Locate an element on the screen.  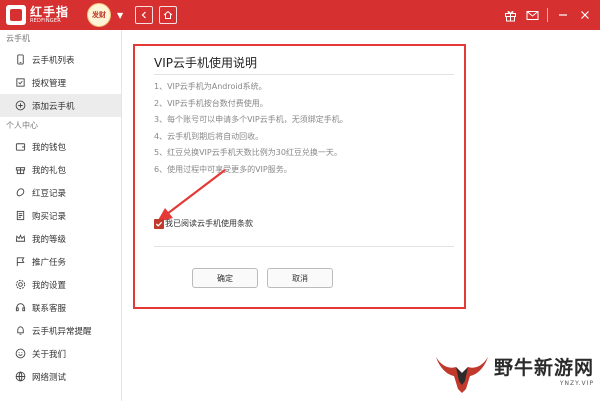
avatar: 发财 is located at coordinates (99, 15).